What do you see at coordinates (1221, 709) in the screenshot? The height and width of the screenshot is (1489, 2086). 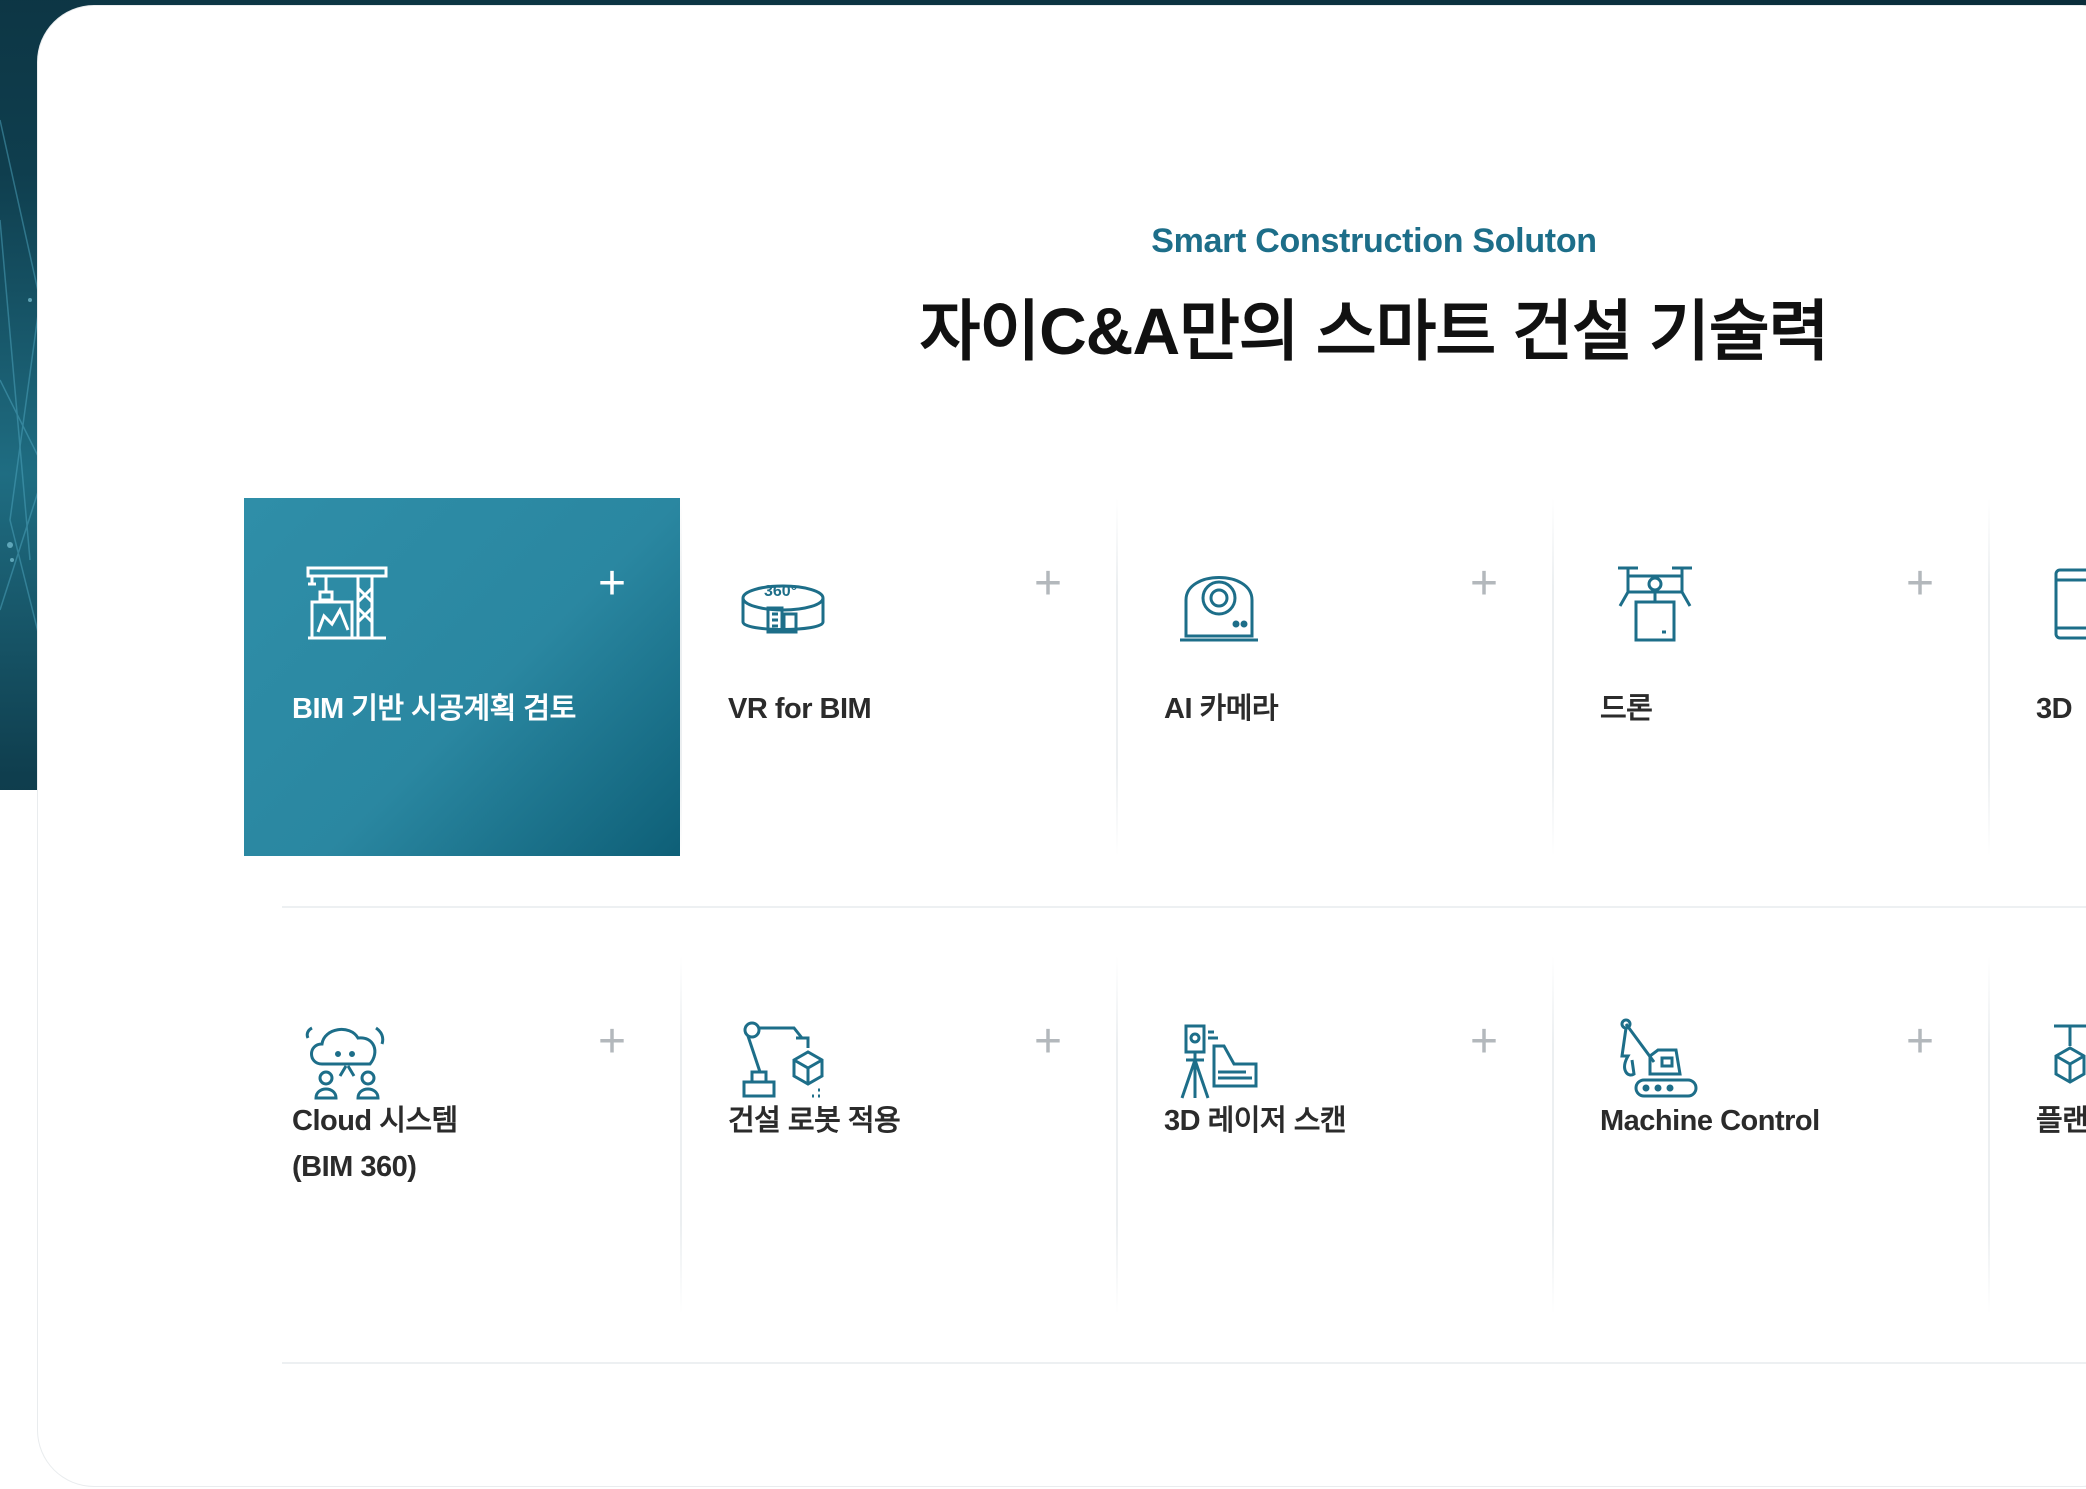 I see `card-label: AI 카메라` at bounding box center [1221, 709].